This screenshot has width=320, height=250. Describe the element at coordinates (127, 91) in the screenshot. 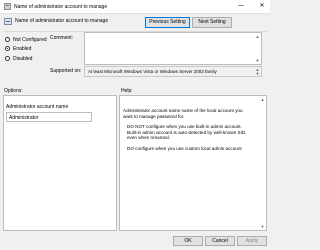

I see `help-title: Help:` at that location.